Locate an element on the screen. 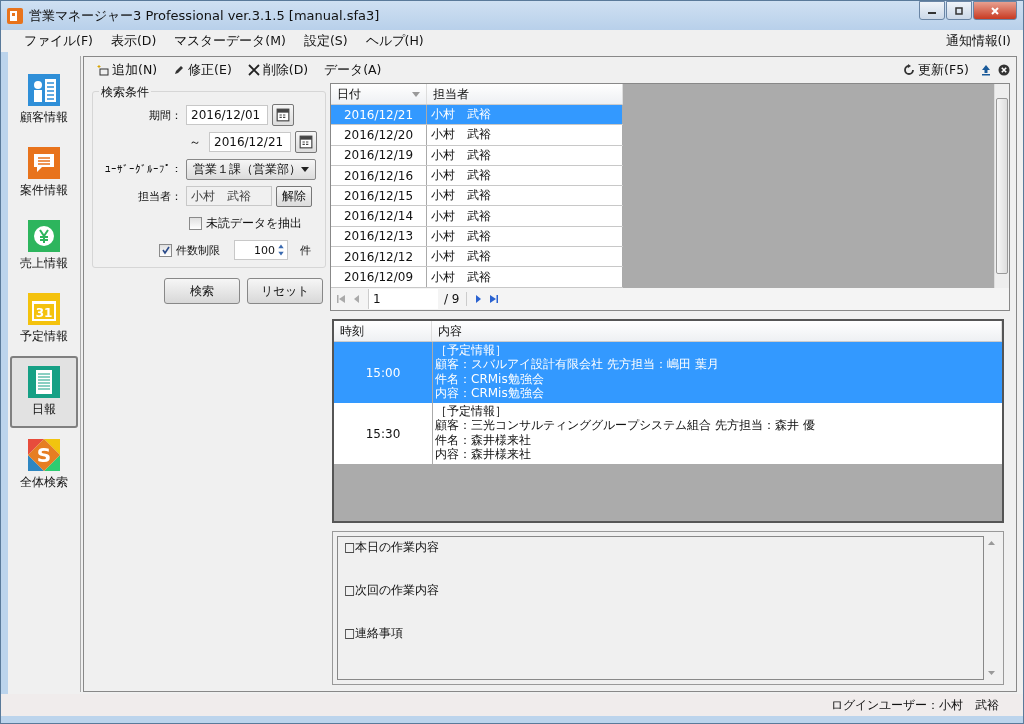  upload-icon is located at coordinates (986, 70).